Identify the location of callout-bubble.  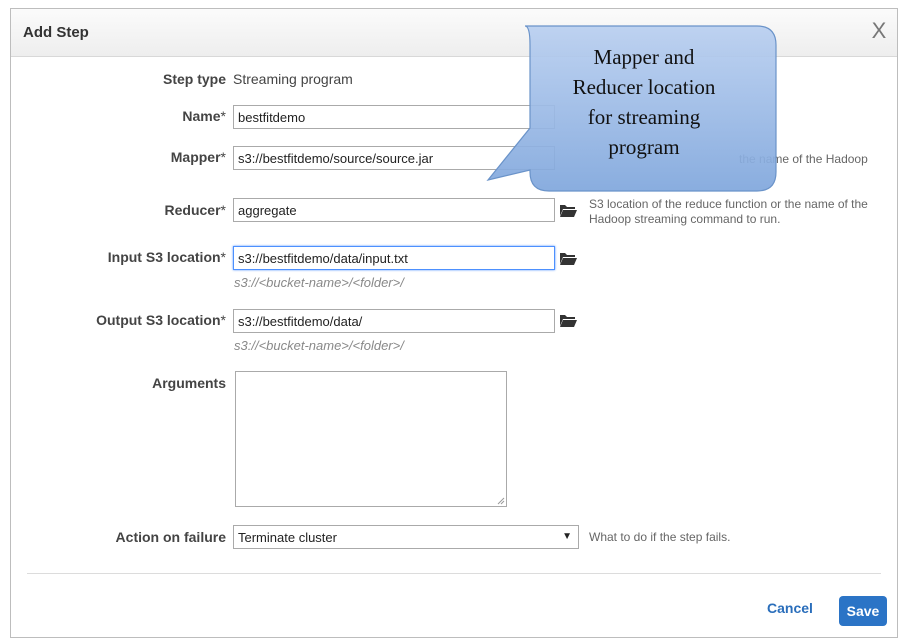
(631, 108).